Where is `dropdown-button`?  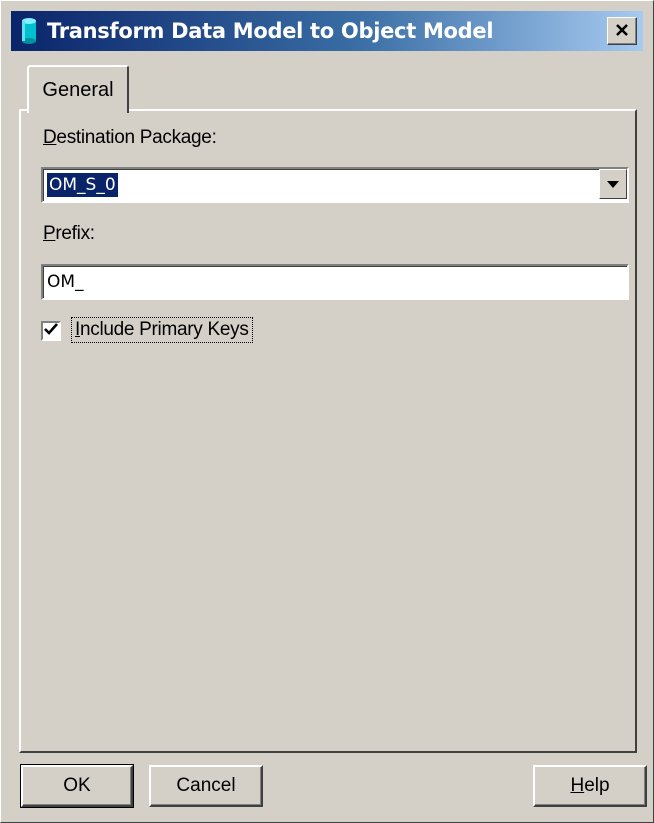
dropdown-button is located at coordinates (613, 184).